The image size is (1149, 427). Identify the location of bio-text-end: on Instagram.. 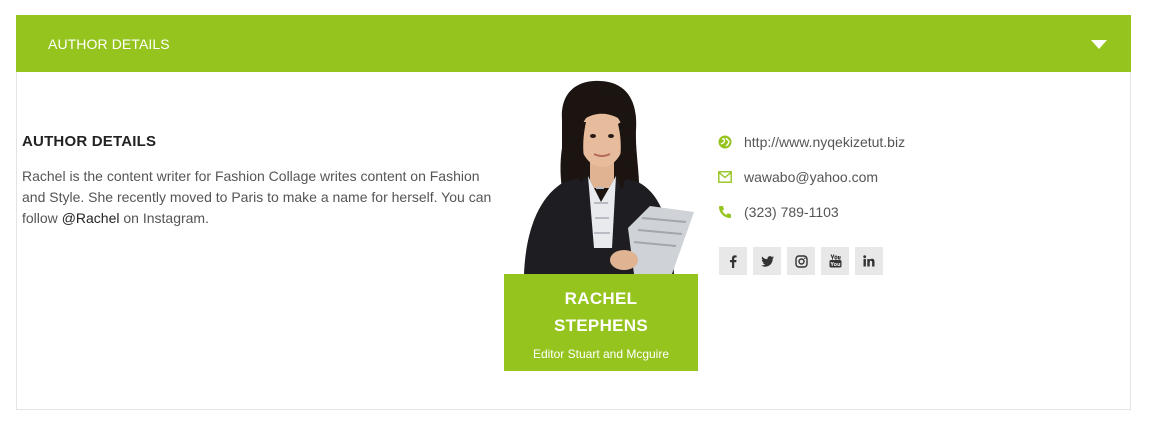
(164, 218).